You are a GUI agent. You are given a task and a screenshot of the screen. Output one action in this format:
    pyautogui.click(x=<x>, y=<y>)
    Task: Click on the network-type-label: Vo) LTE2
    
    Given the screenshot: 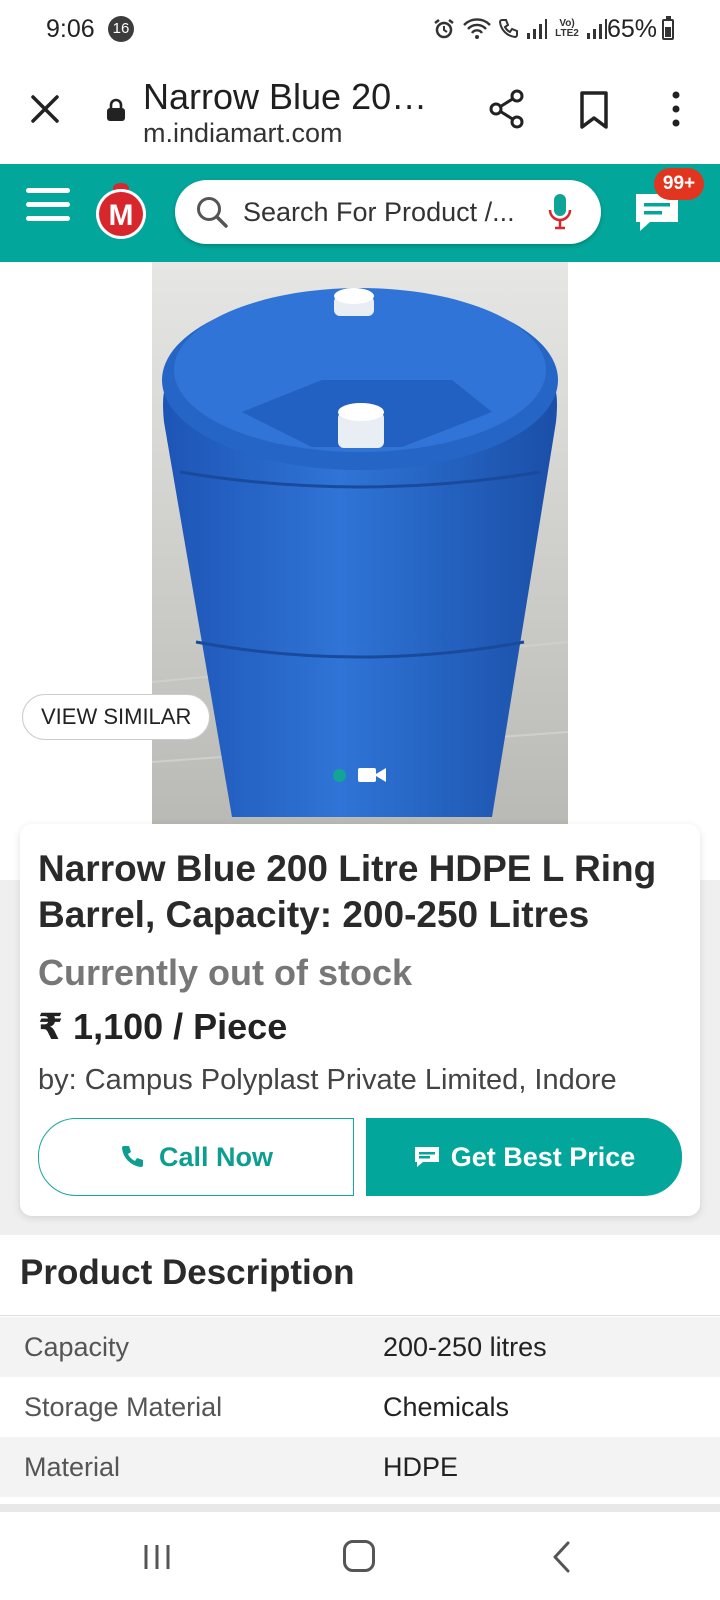 What is the action you would take?
    pyautogui.click(x=567, y=28)
    